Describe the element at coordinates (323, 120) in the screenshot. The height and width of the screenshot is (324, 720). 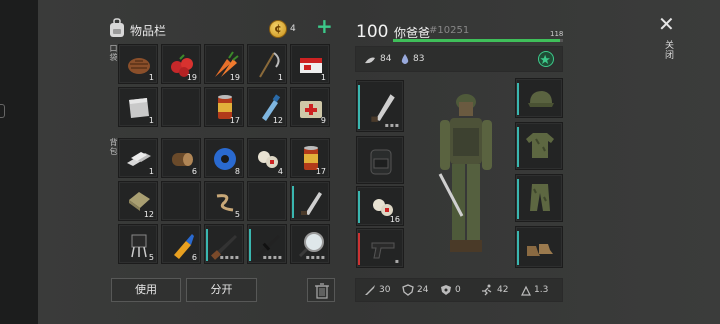
I see `item-count: 9` at that location.